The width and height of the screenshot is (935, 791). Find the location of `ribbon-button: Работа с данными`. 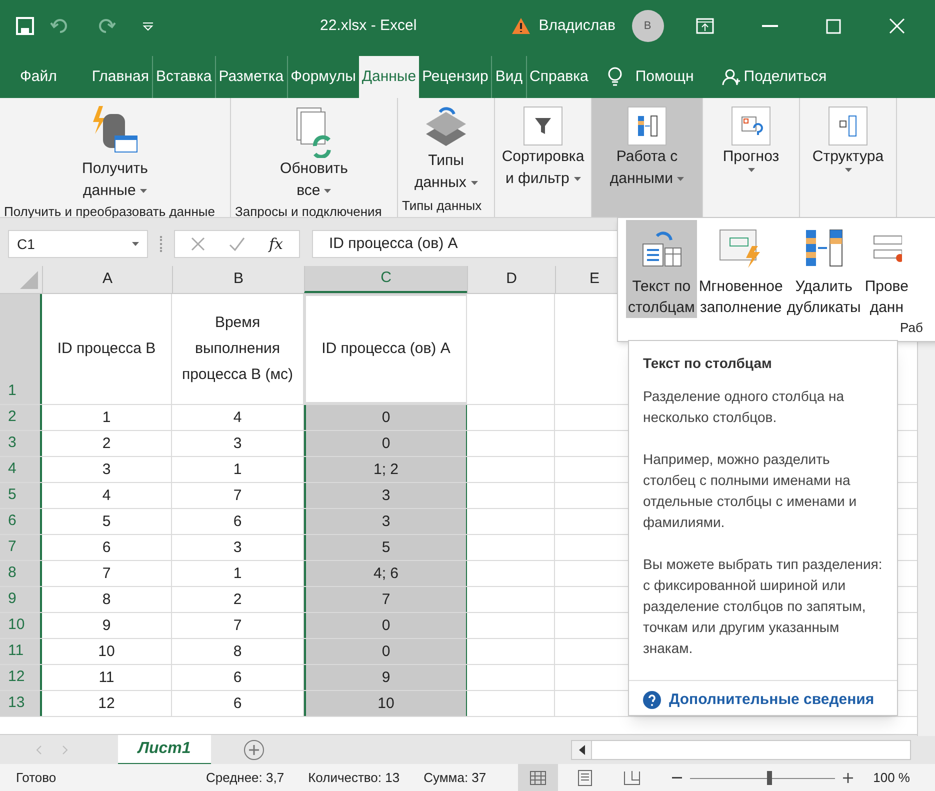

ribbon-button: Работа с данными is located at coordinates (647, 157).